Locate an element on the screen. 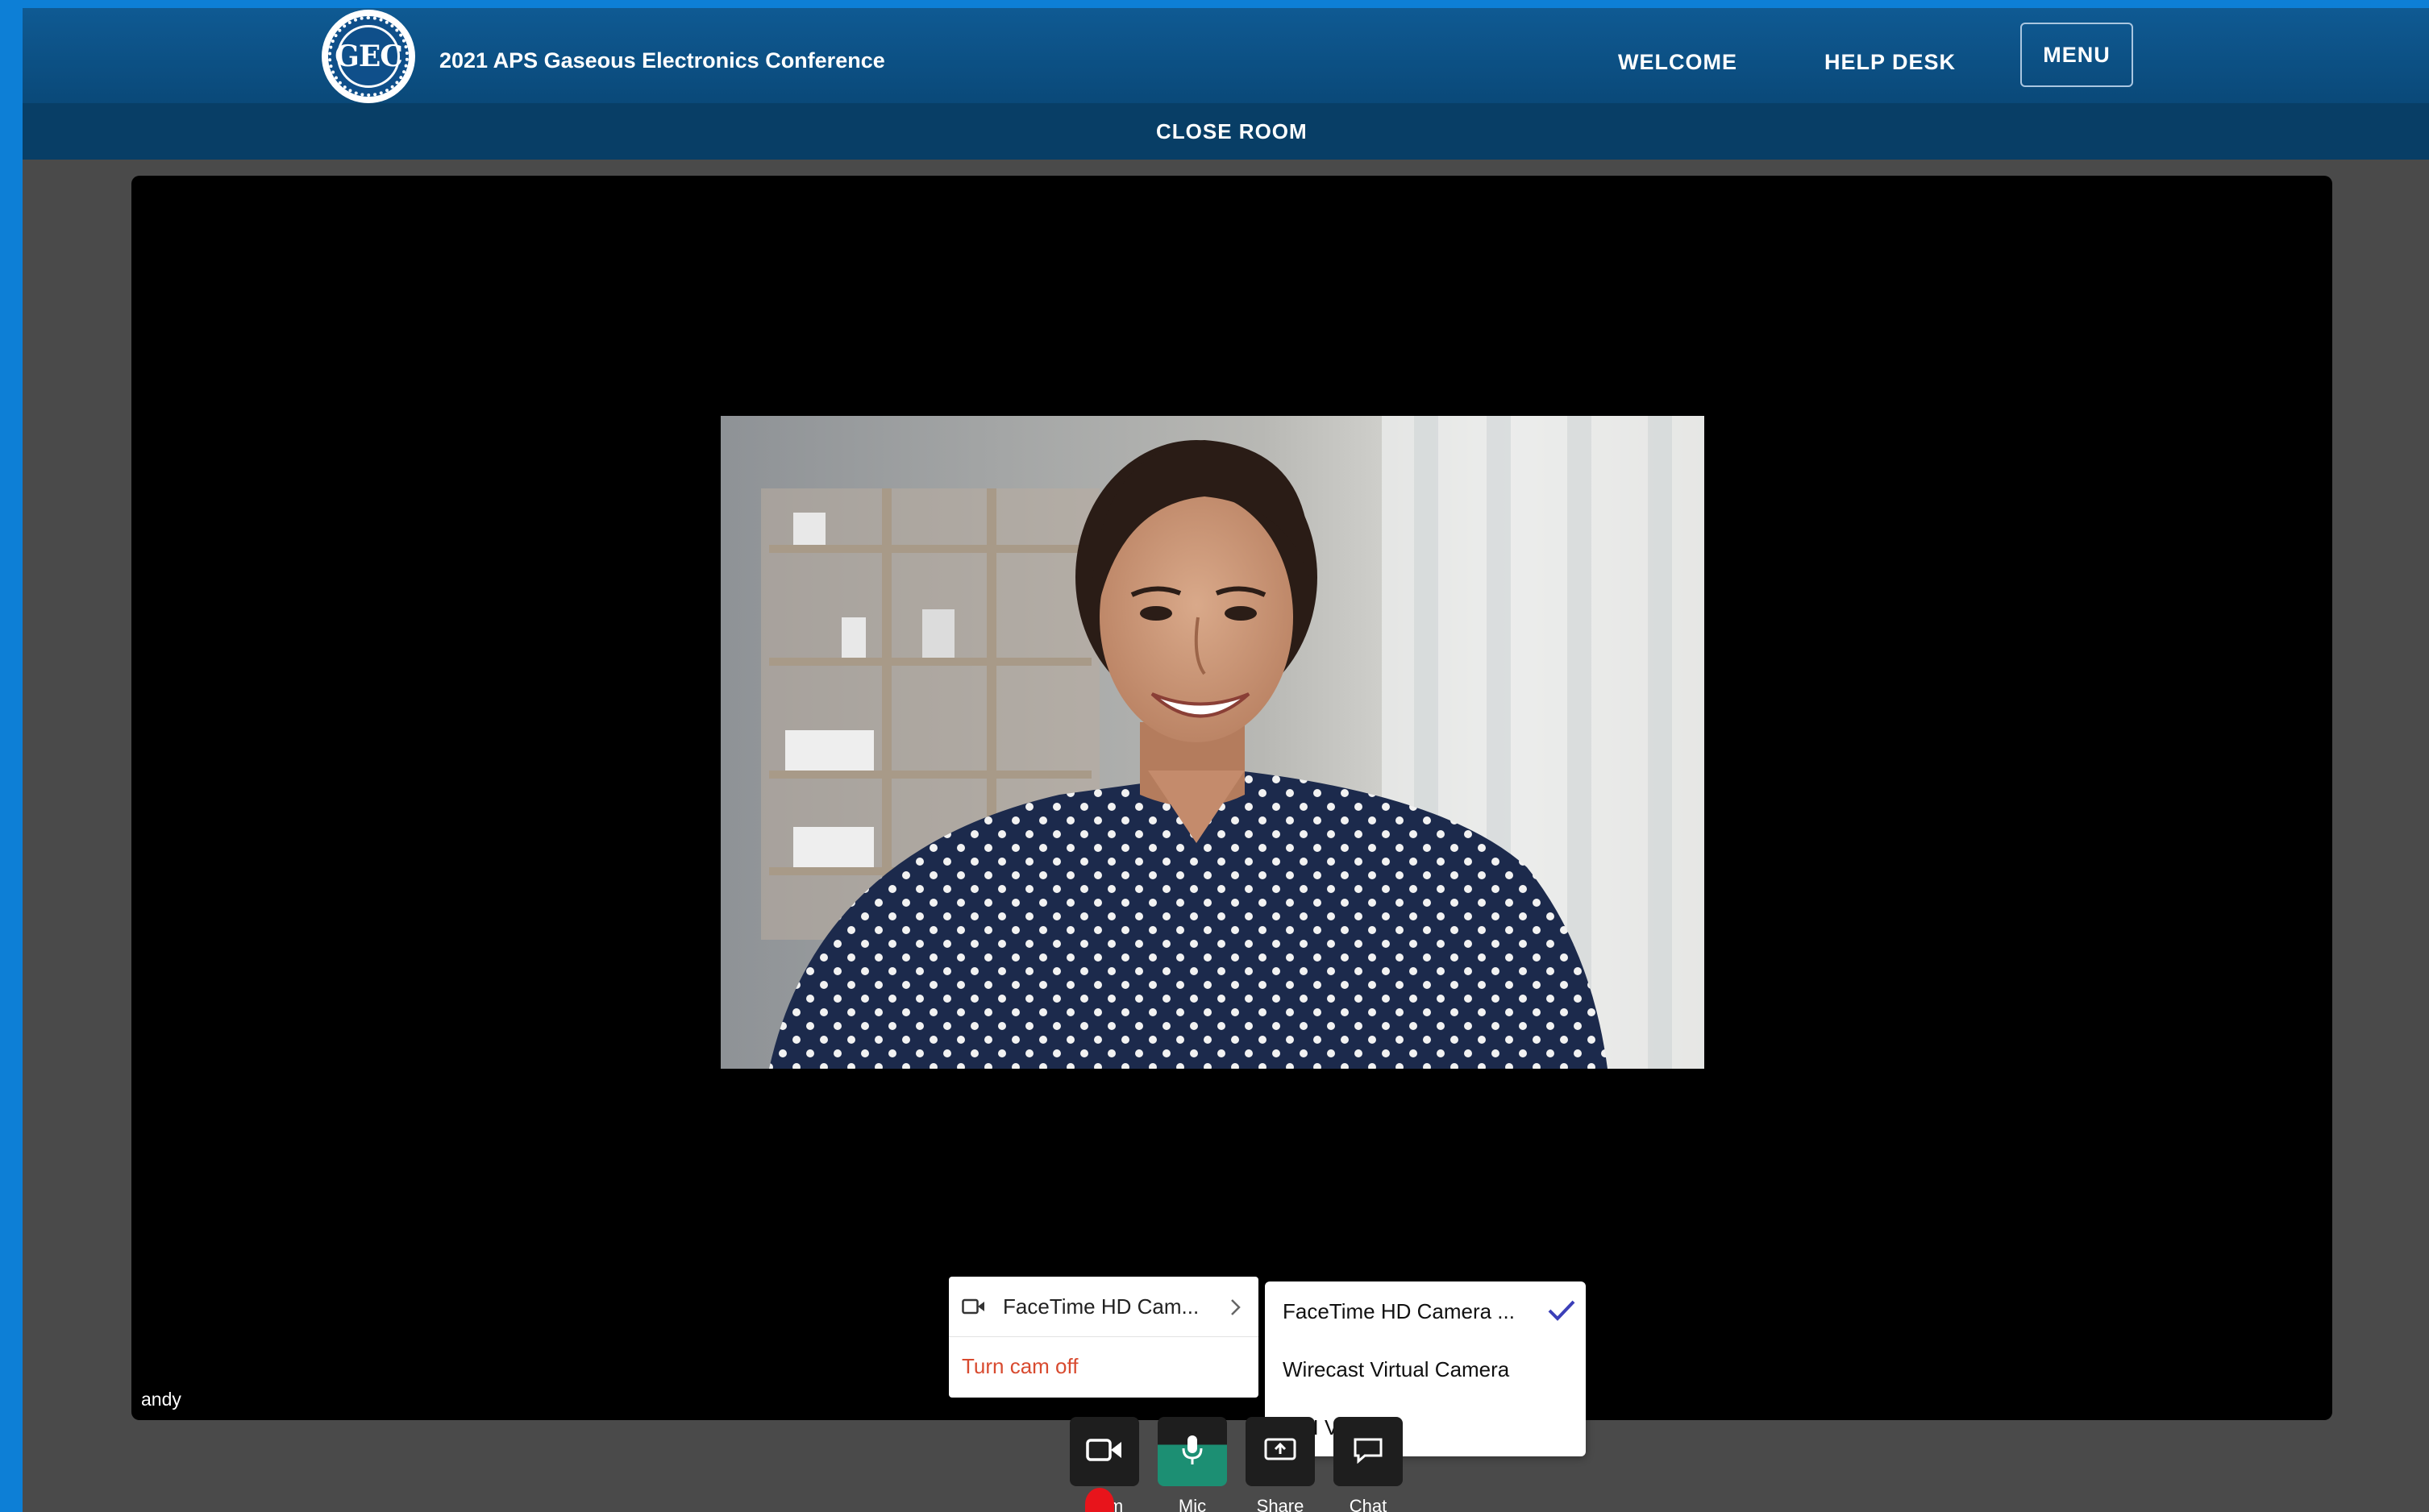  logo-ring: GEC is located at coordinates (368, 56).